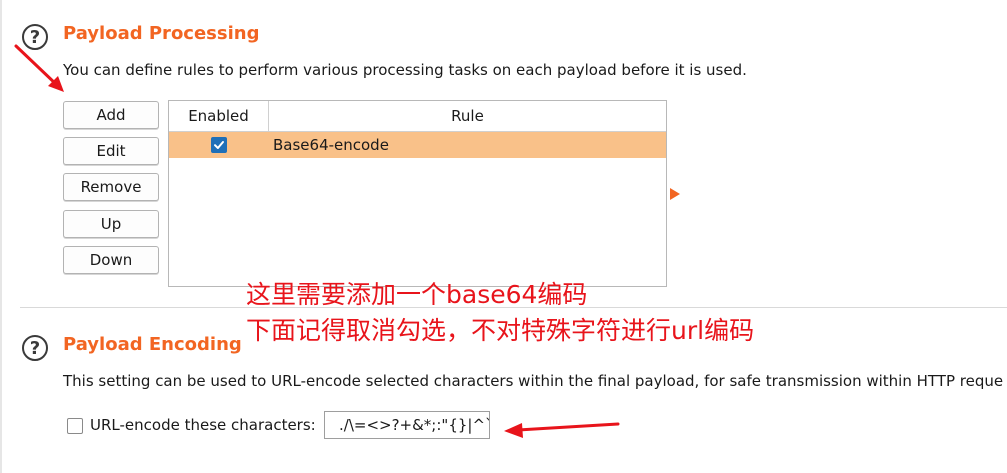  I want to click on section-divider, so click(513, 307).